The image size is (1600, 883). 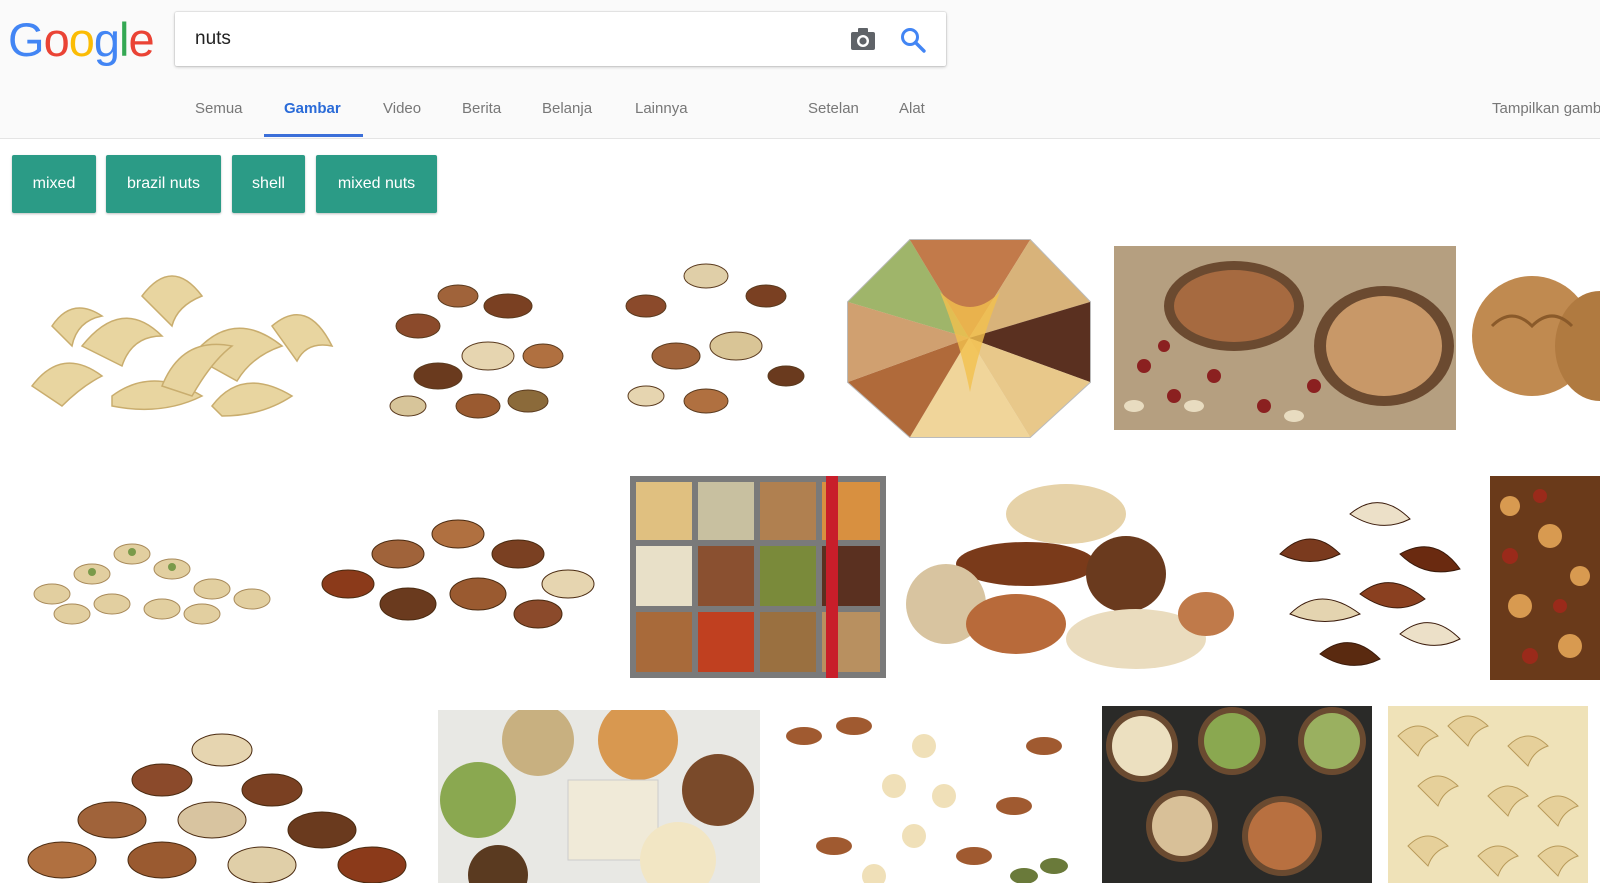 I want to click on tab-belanja: Belanja, so click(x=567, y=108).